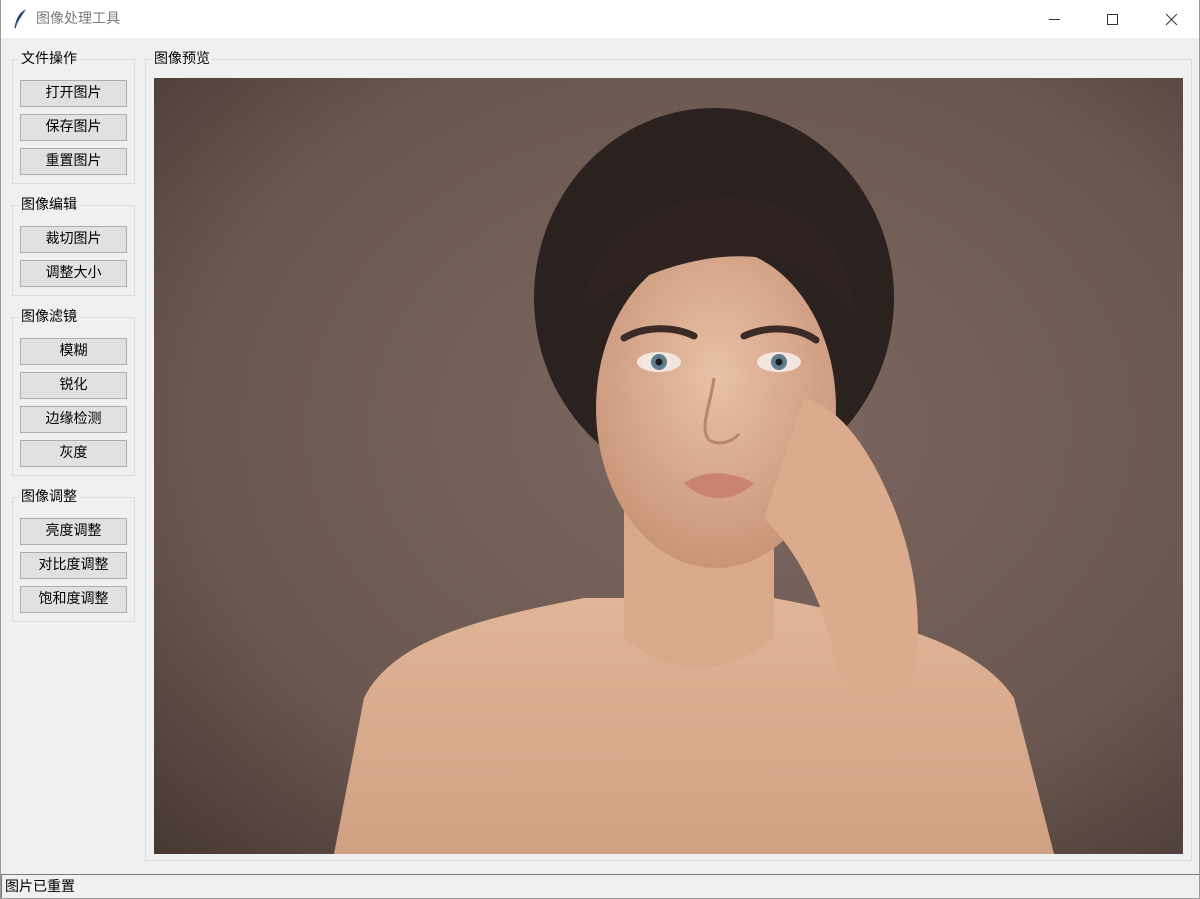  I want to click on brightness-button: 亮度调整, so click(73, 531).